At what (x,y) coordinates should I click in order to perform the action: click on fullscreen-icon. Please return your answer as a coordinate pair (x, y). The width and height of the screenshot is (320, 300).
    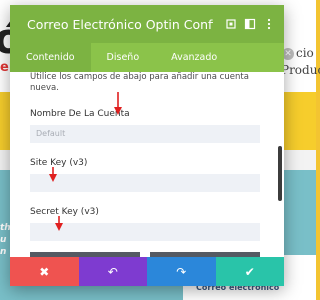
    Looking at the image, I should click on (231, 24).